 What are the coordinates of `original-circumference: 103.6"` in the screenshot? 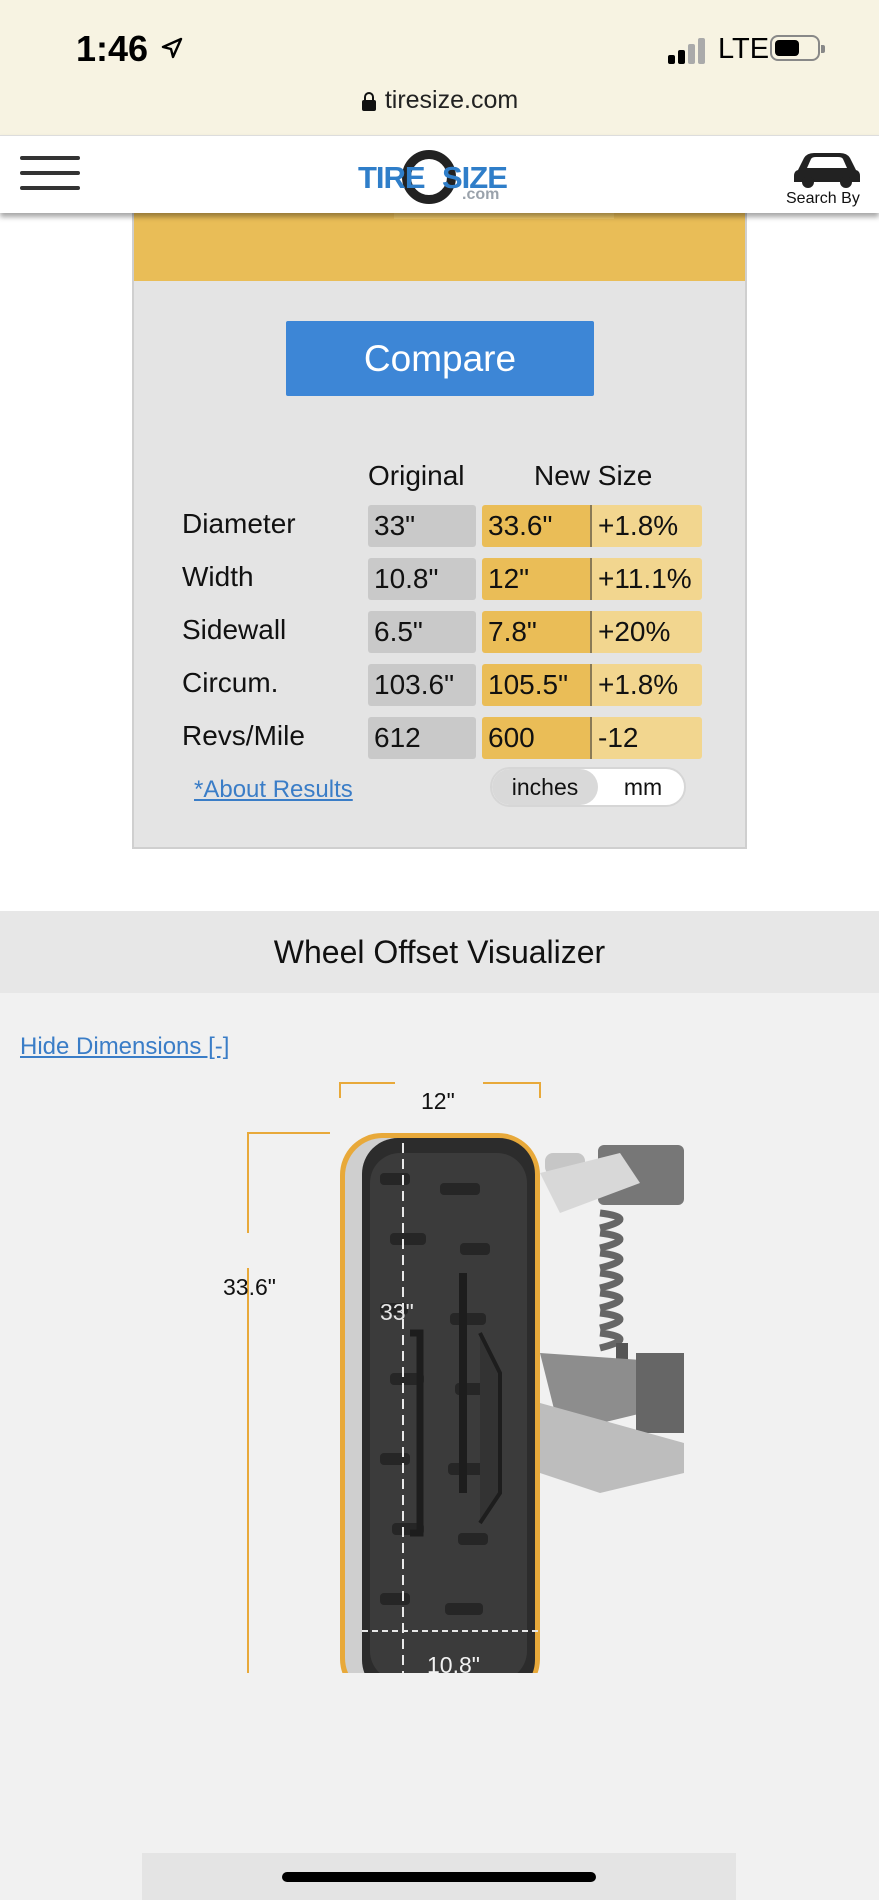 It's located at (422, 685).